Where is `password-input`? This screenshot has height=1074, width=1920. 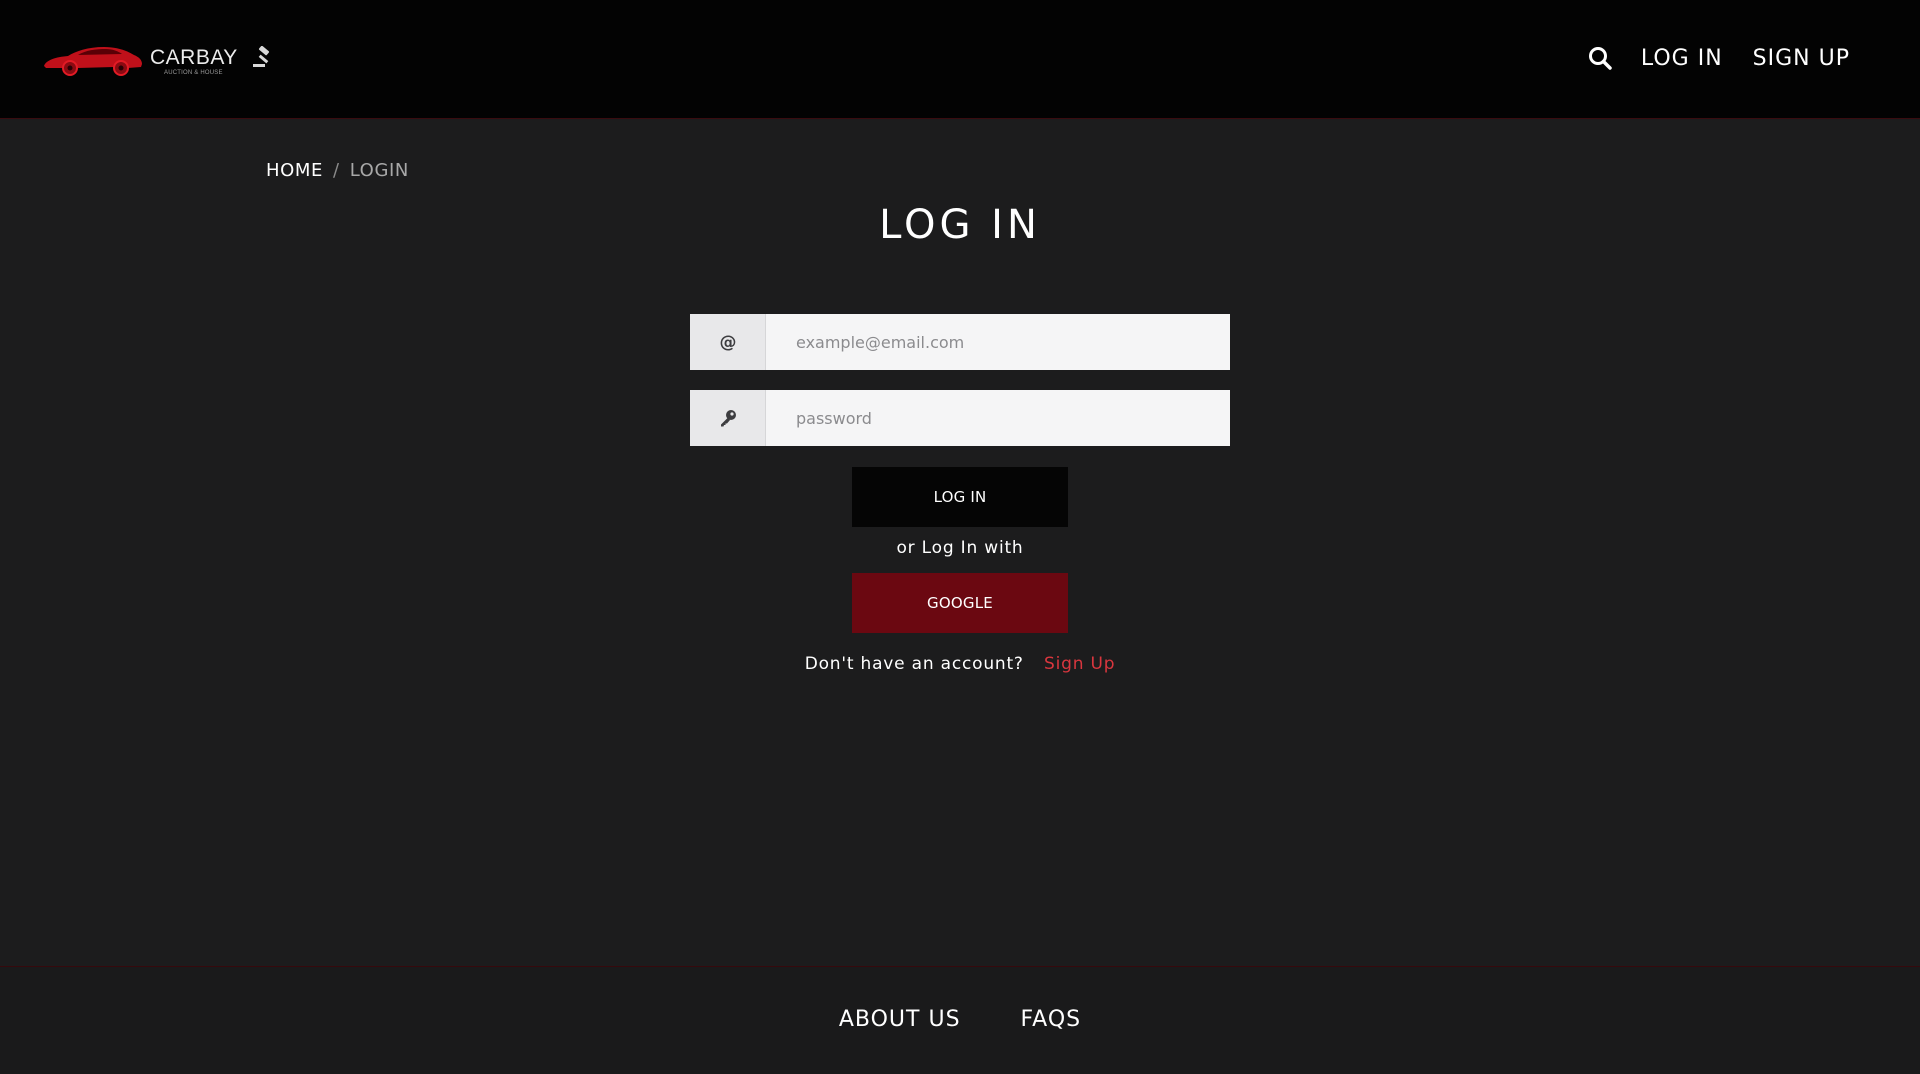
password-input is located at coordinates (998, 418).